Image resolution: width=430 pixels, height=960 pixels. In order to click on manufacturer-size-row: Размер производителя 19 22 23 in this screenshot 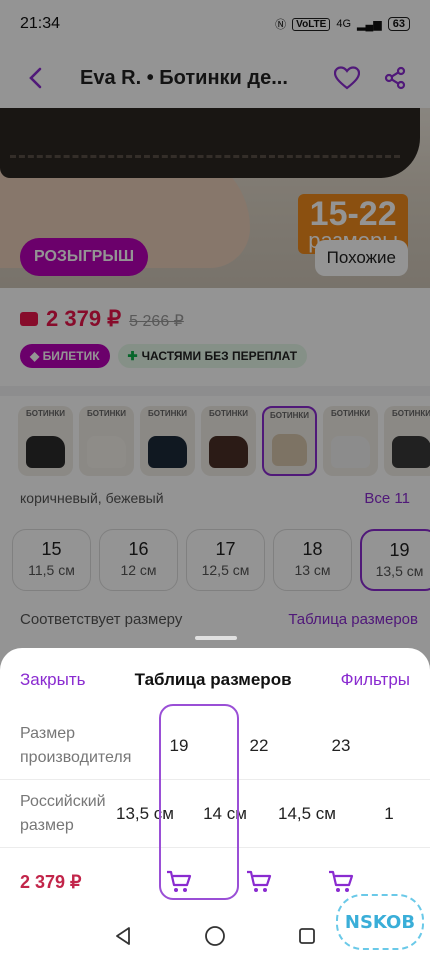, I will do `click(215, 746)`.